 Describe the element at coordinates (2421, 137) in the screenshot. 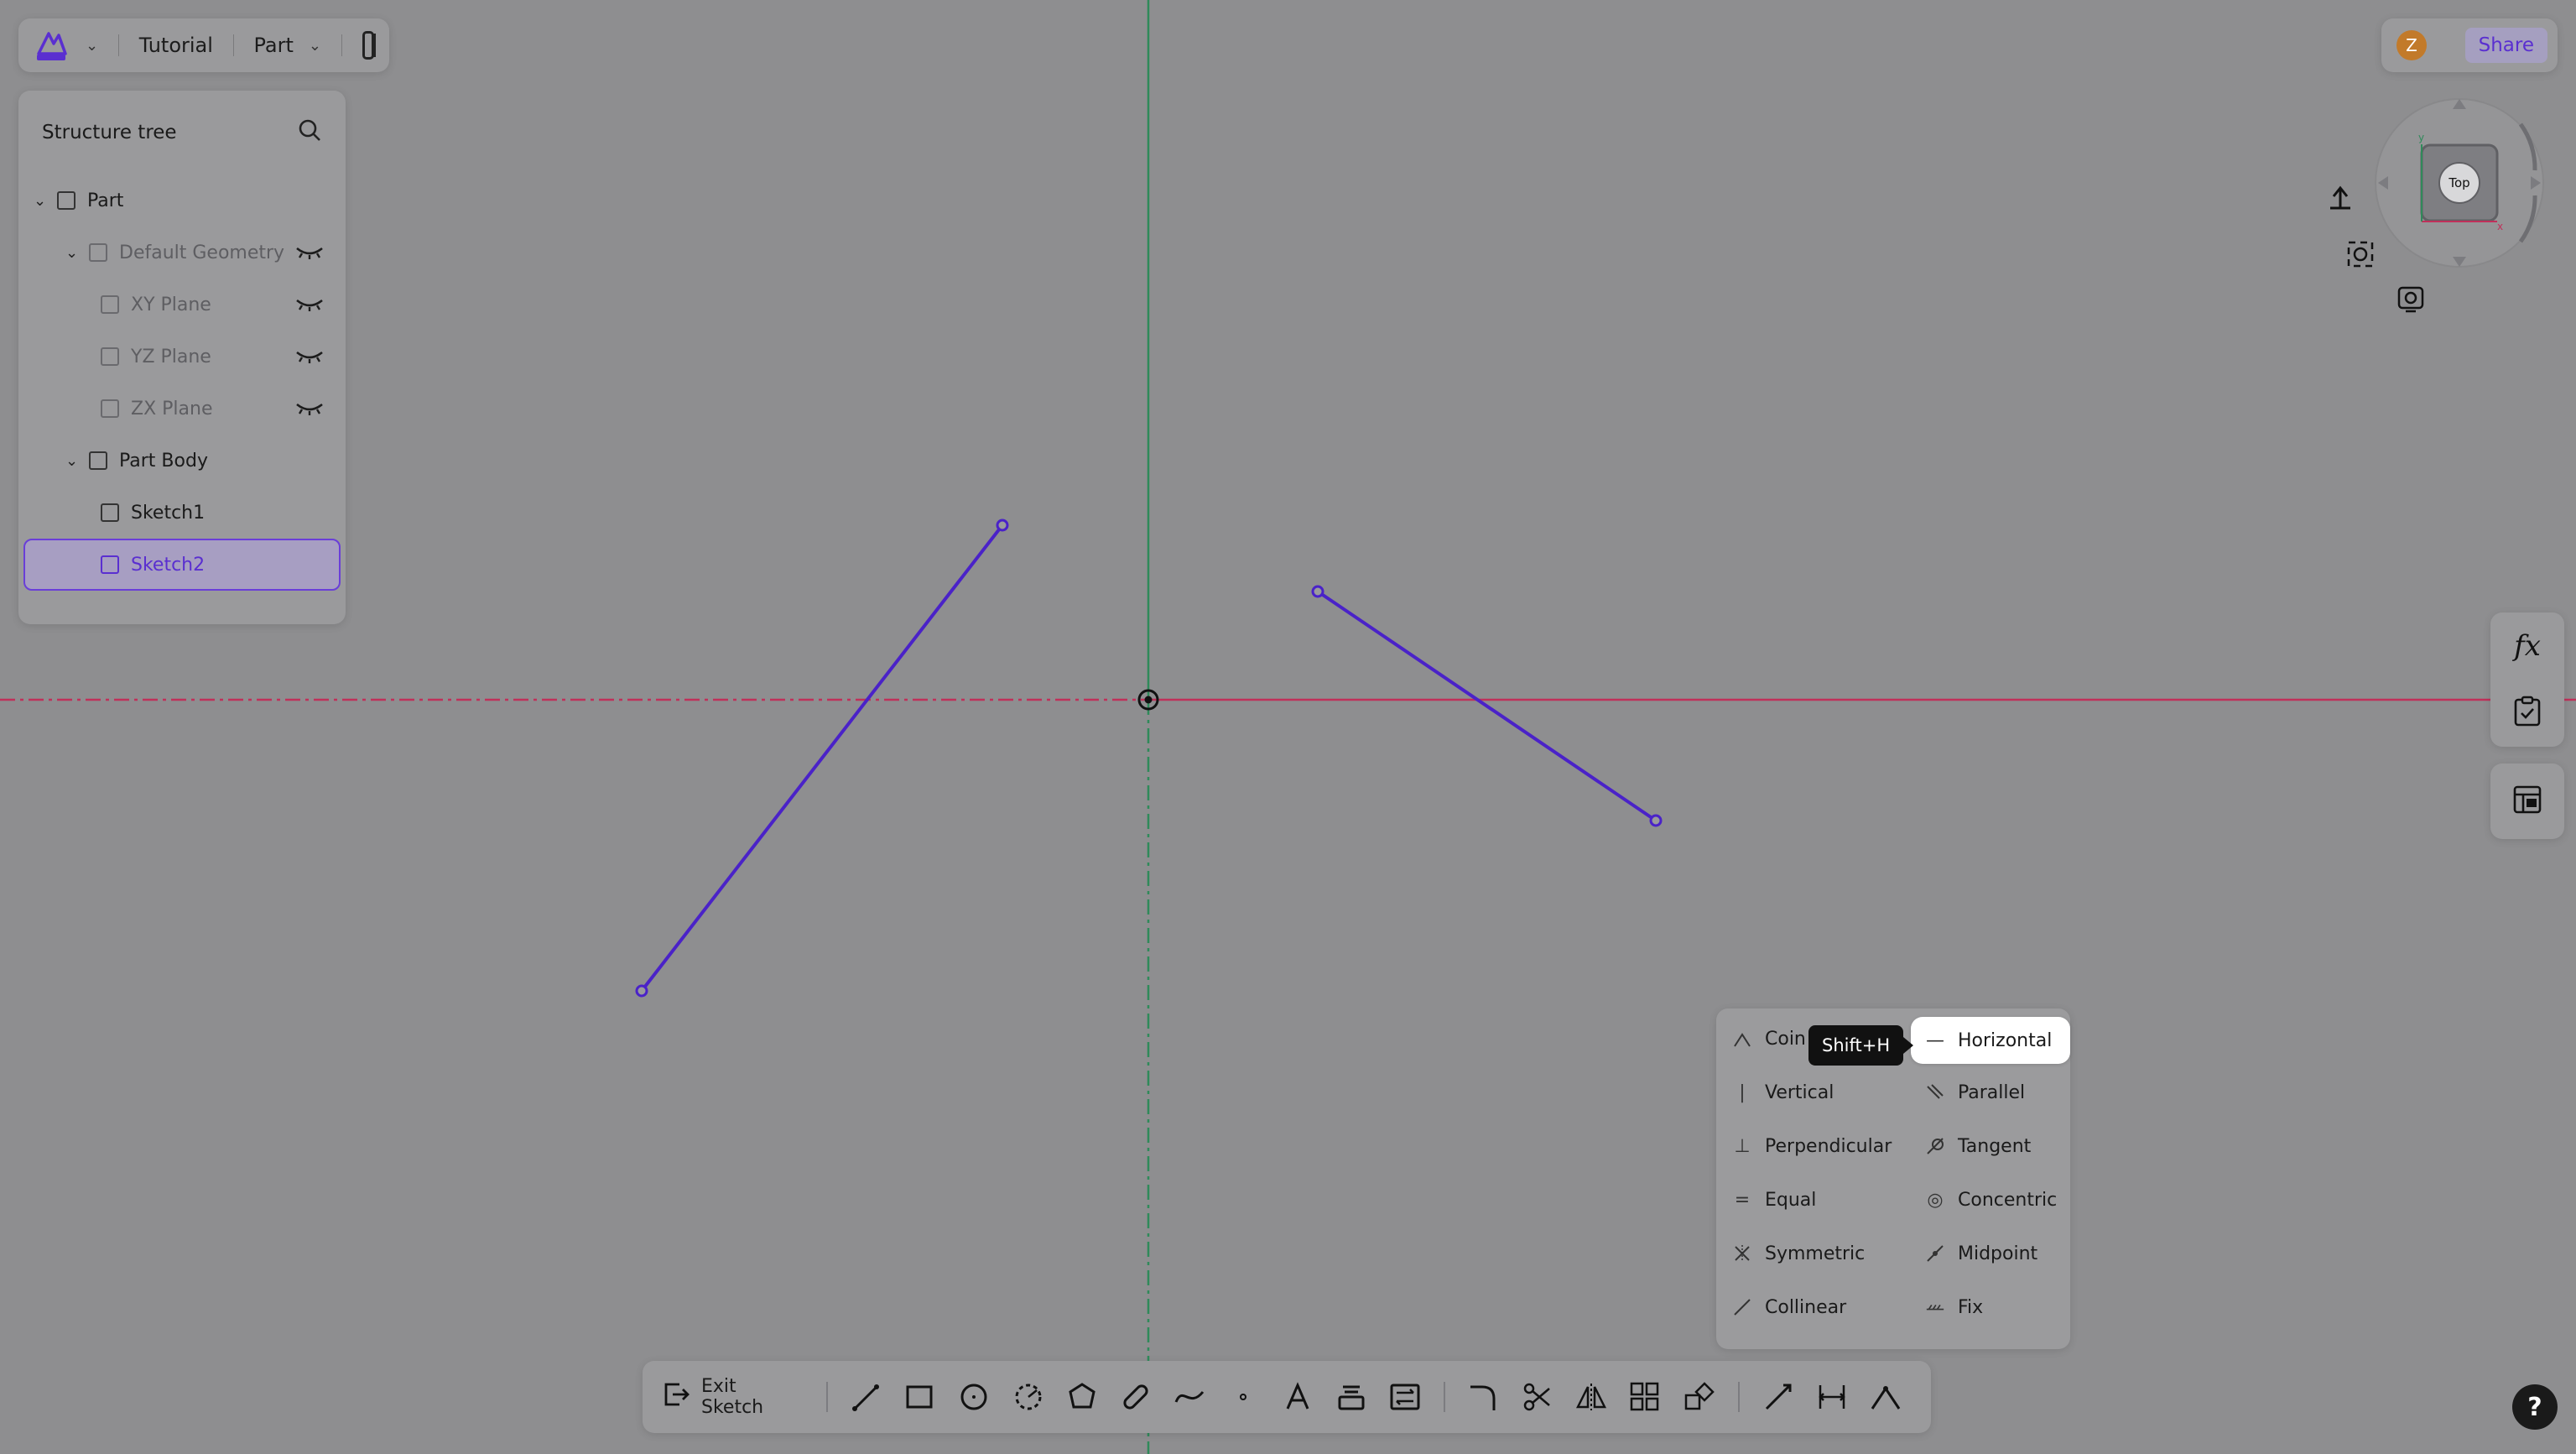

I see `svg-text: y` at that location.